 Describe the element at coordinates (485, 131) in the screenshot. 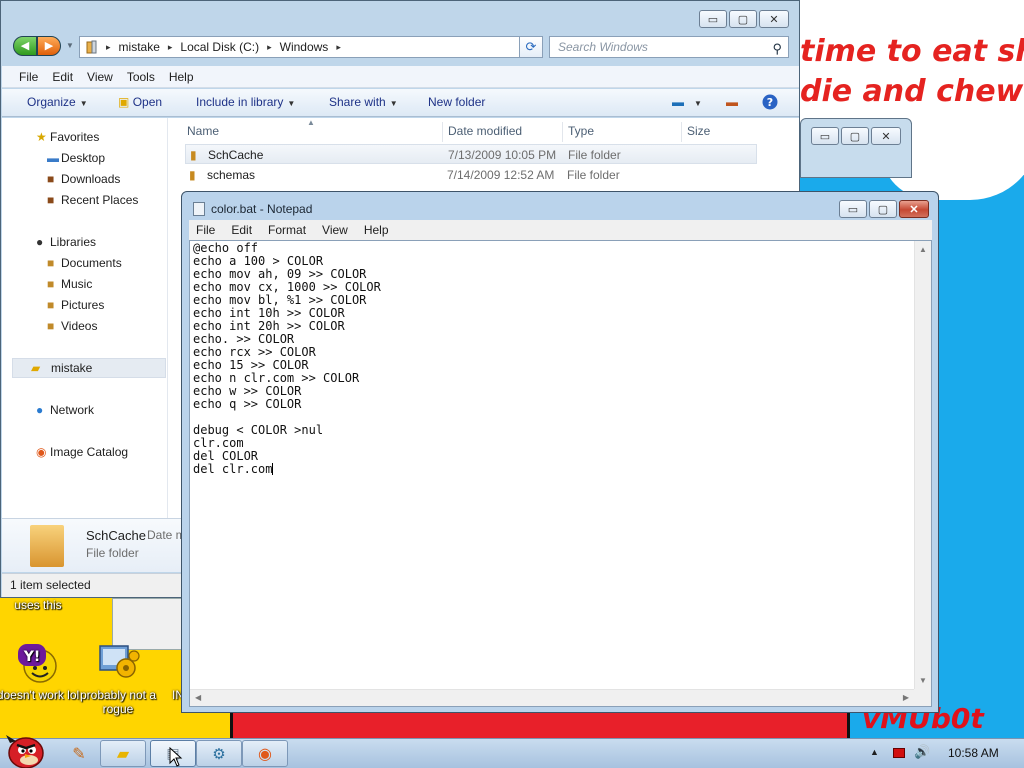

I see `column-date-modified: Date modified` at that location.